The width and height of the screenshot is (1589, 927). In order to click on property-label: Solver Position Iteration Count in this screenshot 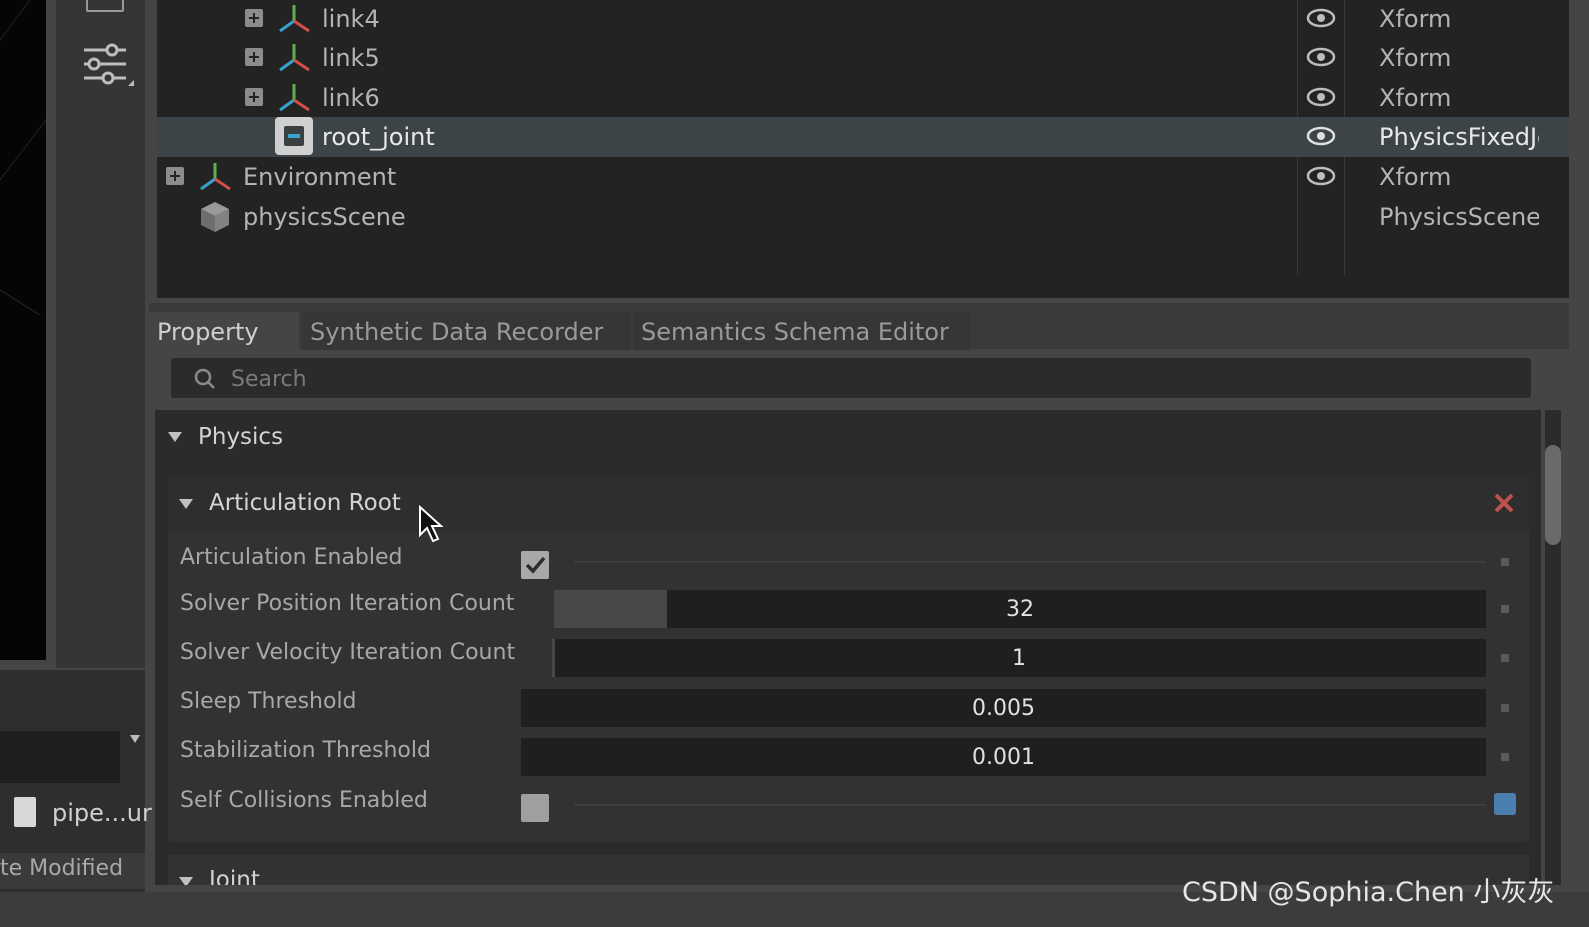, I will do `click(347, 603)`.